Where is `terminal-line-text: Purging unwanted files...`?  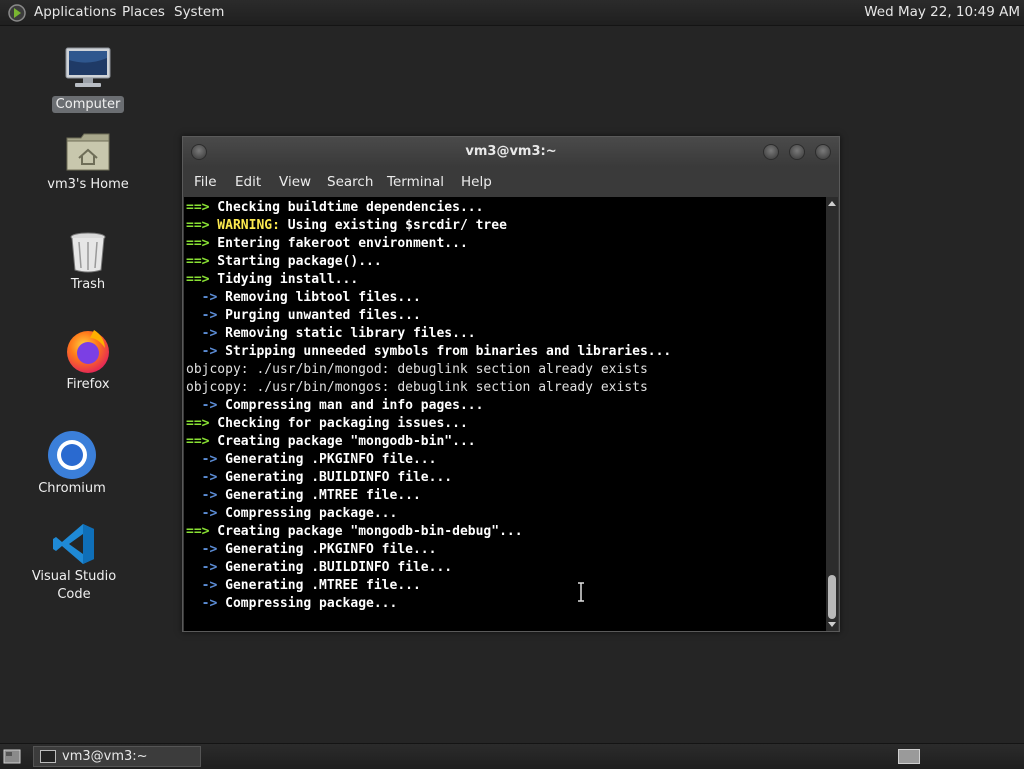 terminal-line-text: Purging unwanted files... is located at coordinates (319, 315).